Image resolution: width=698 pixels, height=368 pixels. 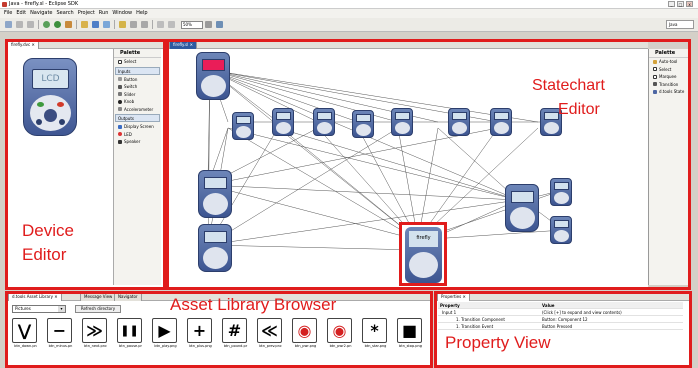 I want to click on maximize-button: □, so click(x=680, y=4).